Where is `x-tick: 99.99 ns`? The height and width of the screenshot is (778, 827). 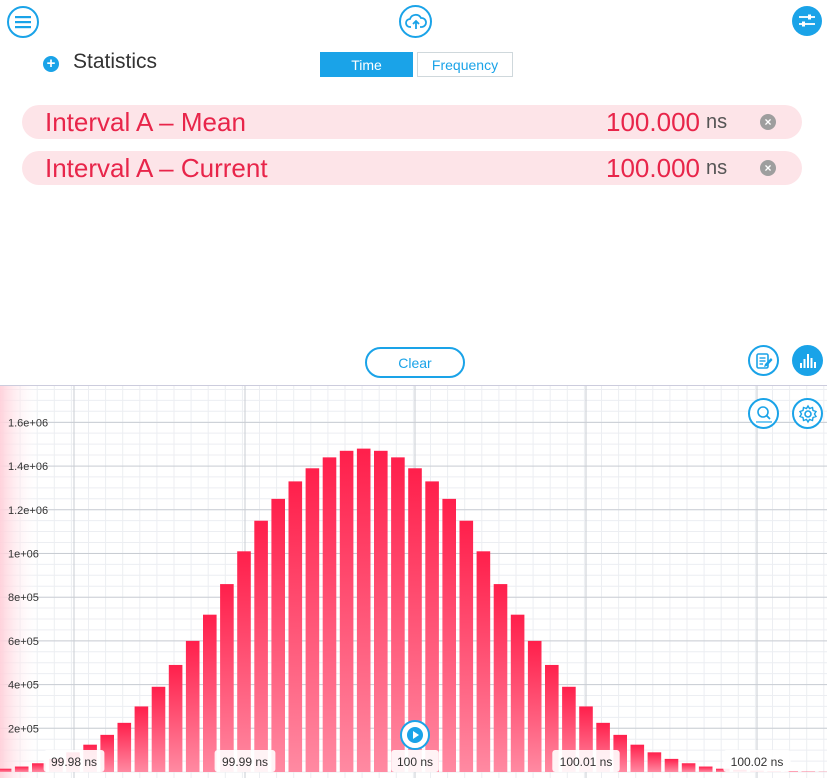 x-tick: 99.99 ns is located at coordinates (245, 761).